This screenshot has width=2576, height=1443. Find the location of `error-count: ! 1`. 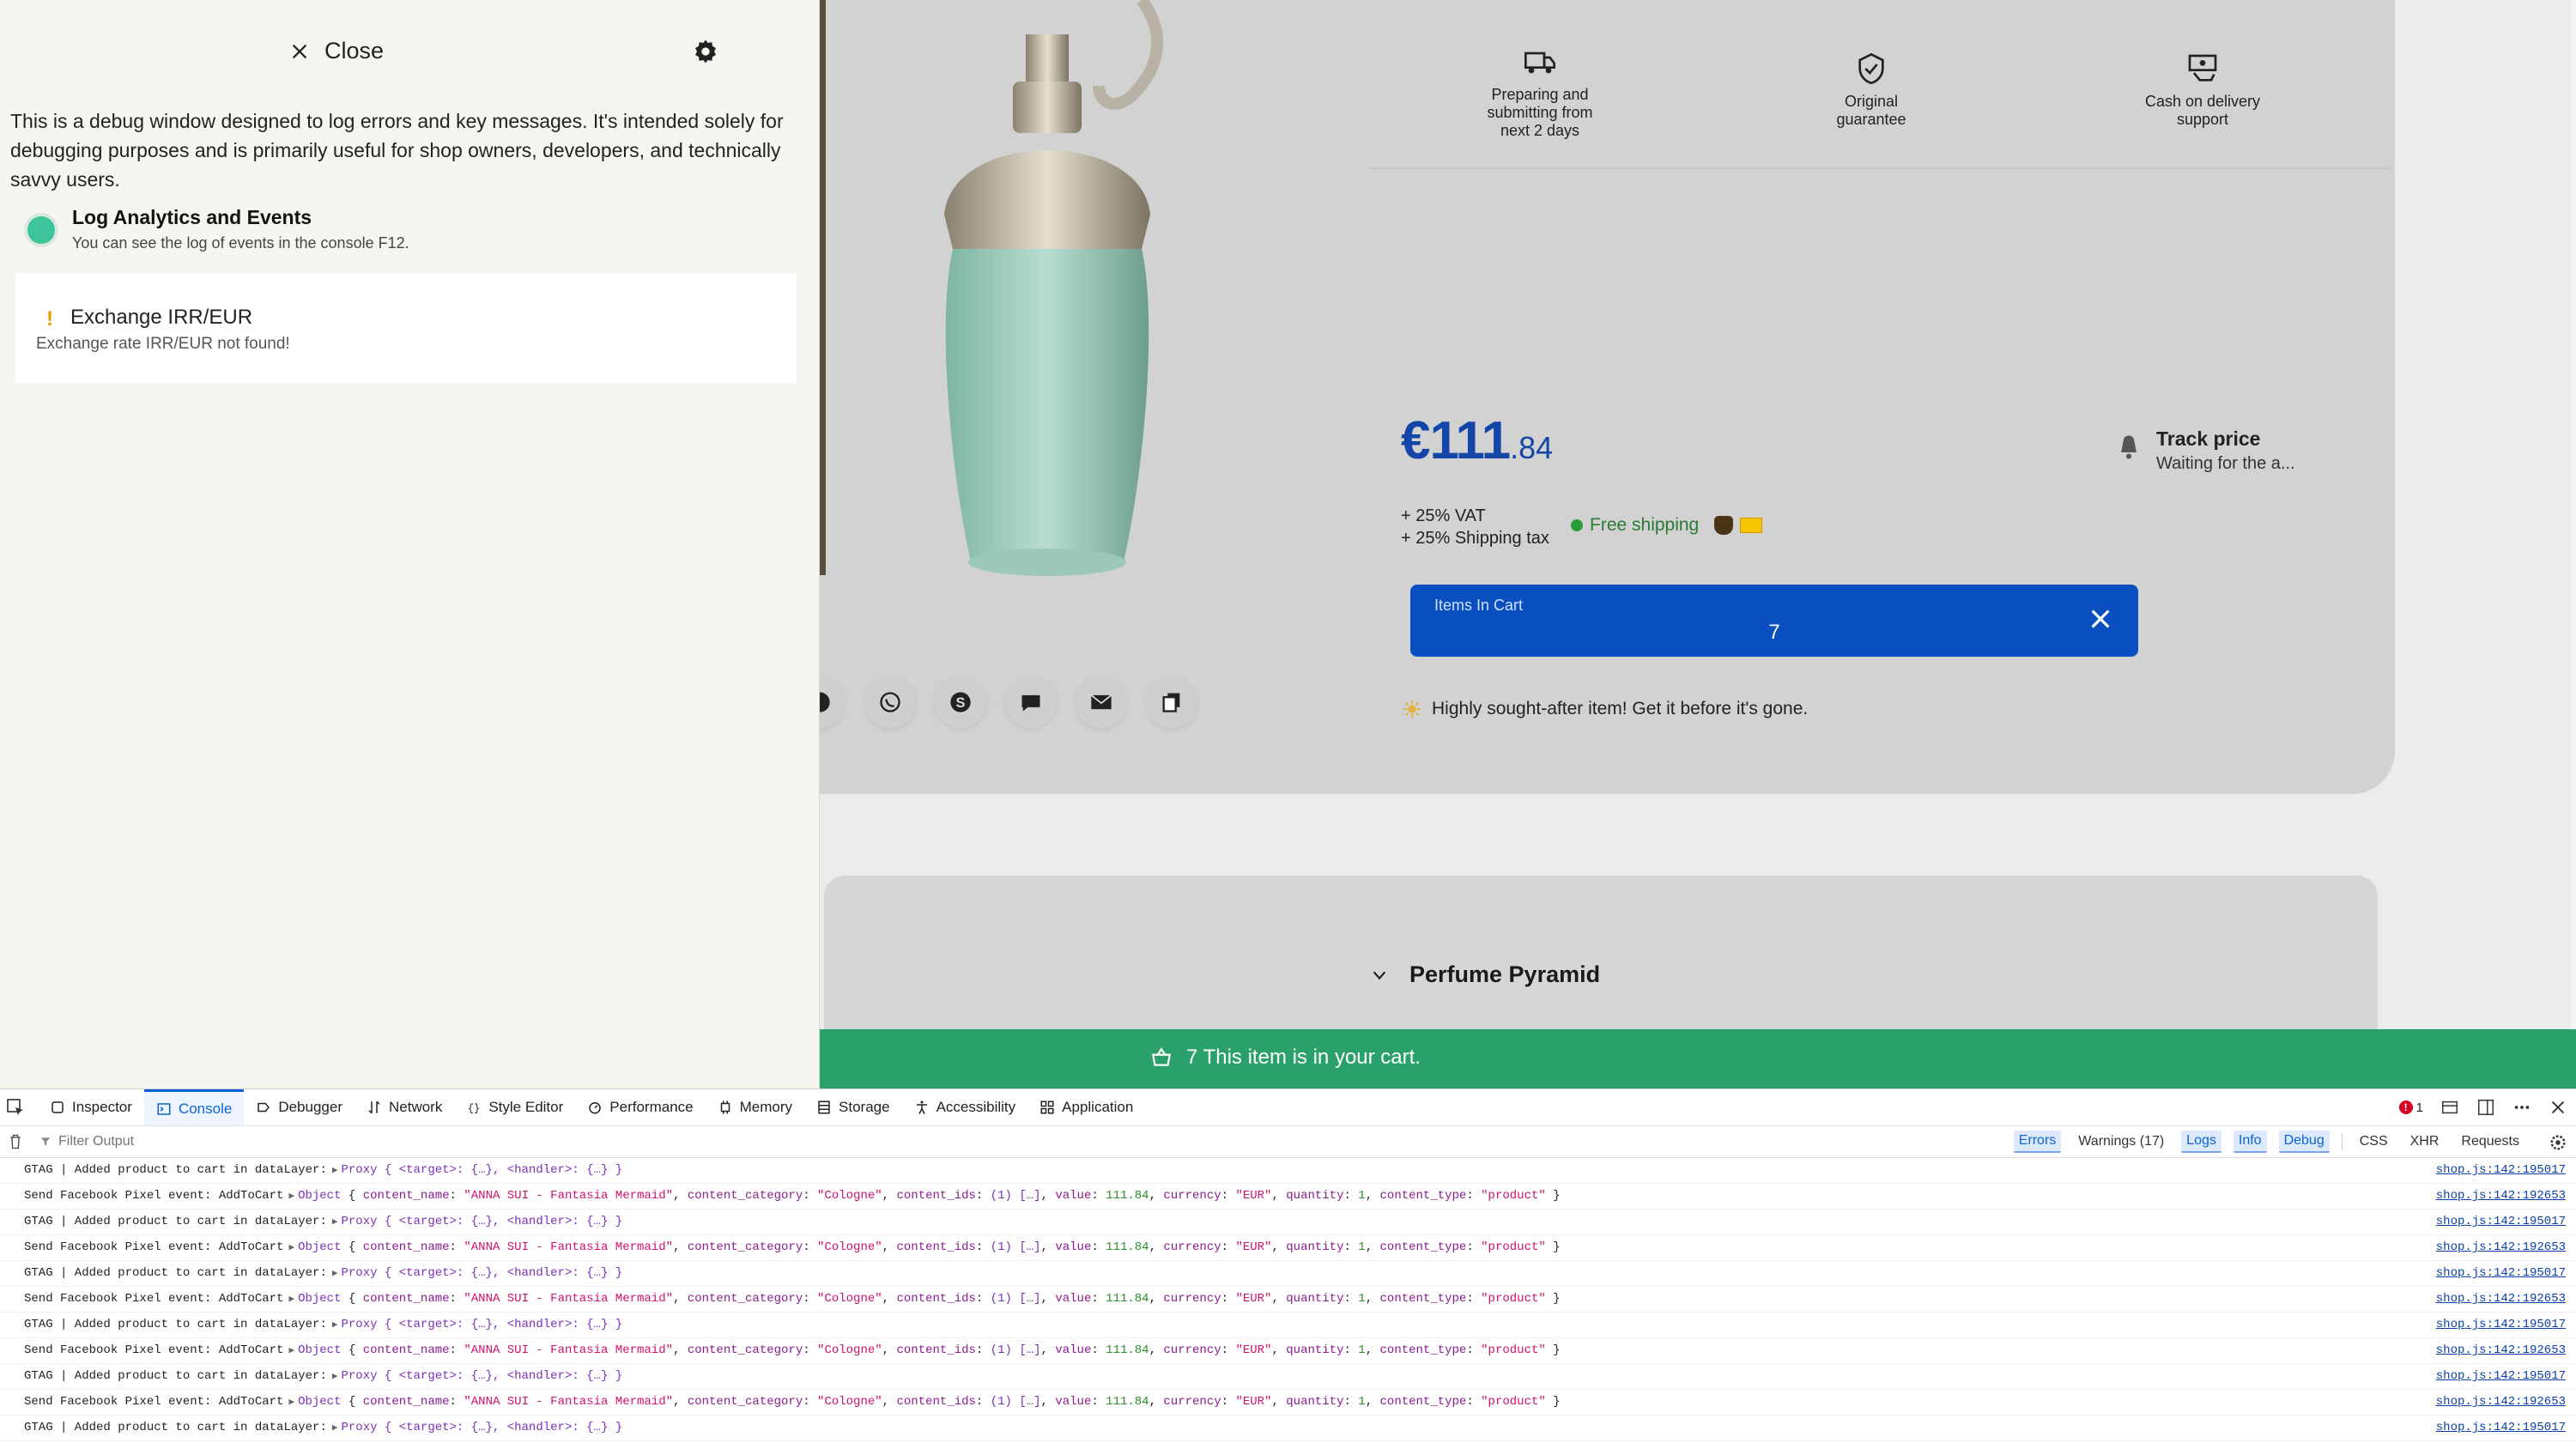

error-count: ! 1 is located at coordinates (2410, 1107).